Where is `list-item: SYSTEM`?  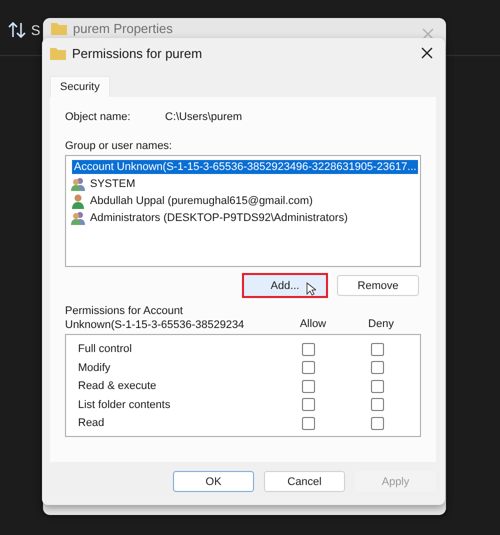 list-item: SYSTEM is located at coordinates (113, 183).